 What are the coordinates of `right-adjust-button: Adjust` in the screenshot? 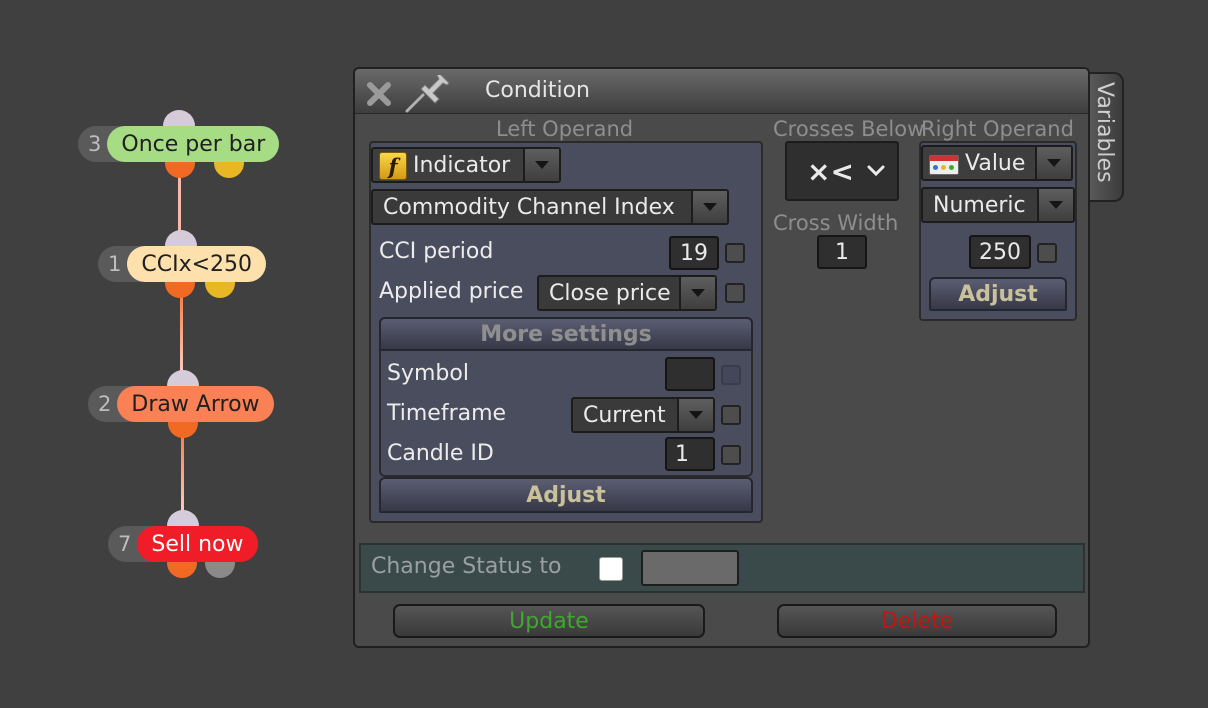 It's located at (998, 294).